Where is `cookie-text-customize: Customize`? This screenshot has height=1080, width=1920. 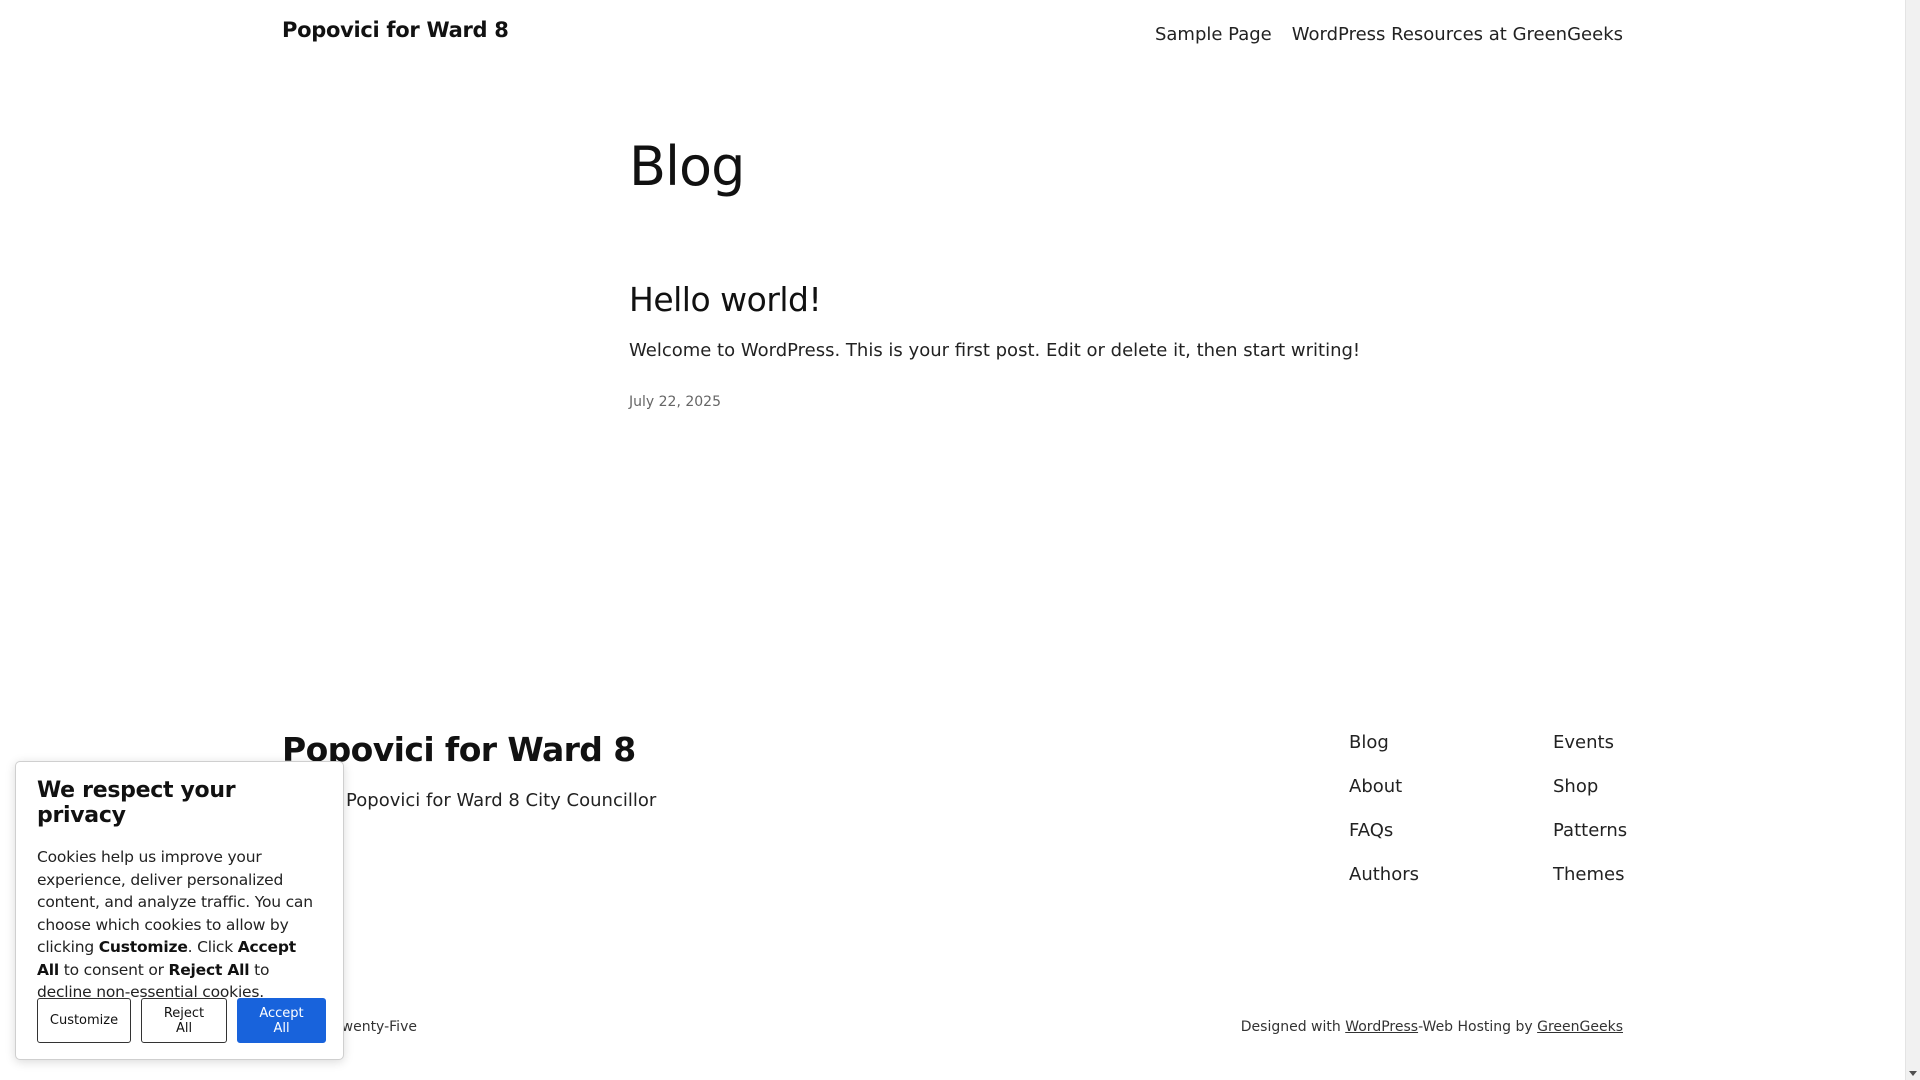
cookie-text-customize: Customize is located at coordinates (143, 947).